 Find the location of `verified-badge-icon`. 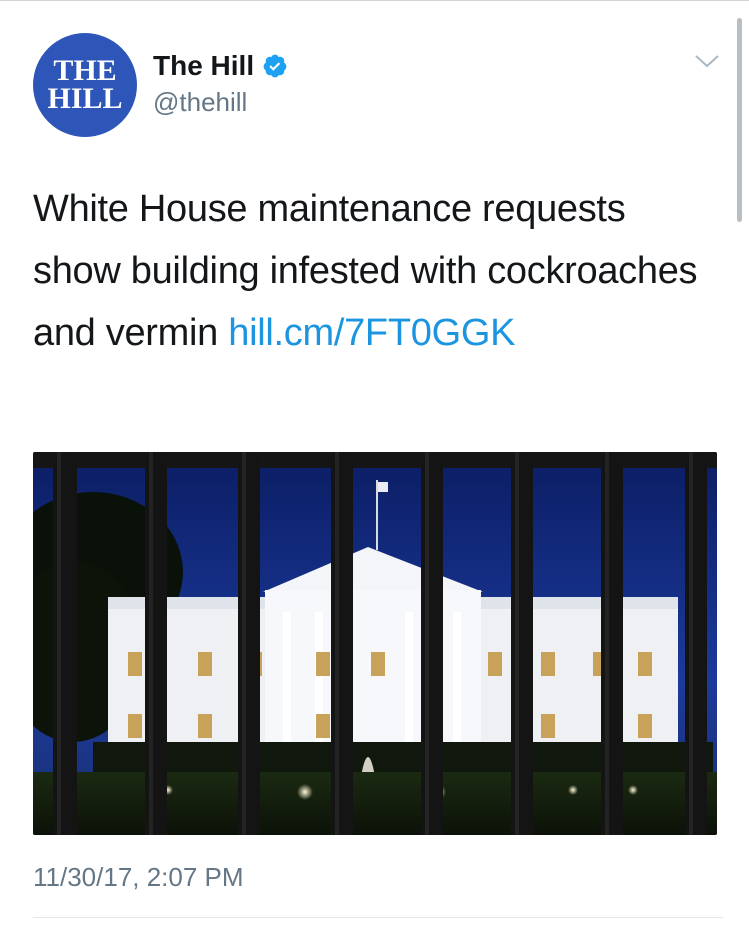

verified-badge-icon is located at coordinates (275, 66).